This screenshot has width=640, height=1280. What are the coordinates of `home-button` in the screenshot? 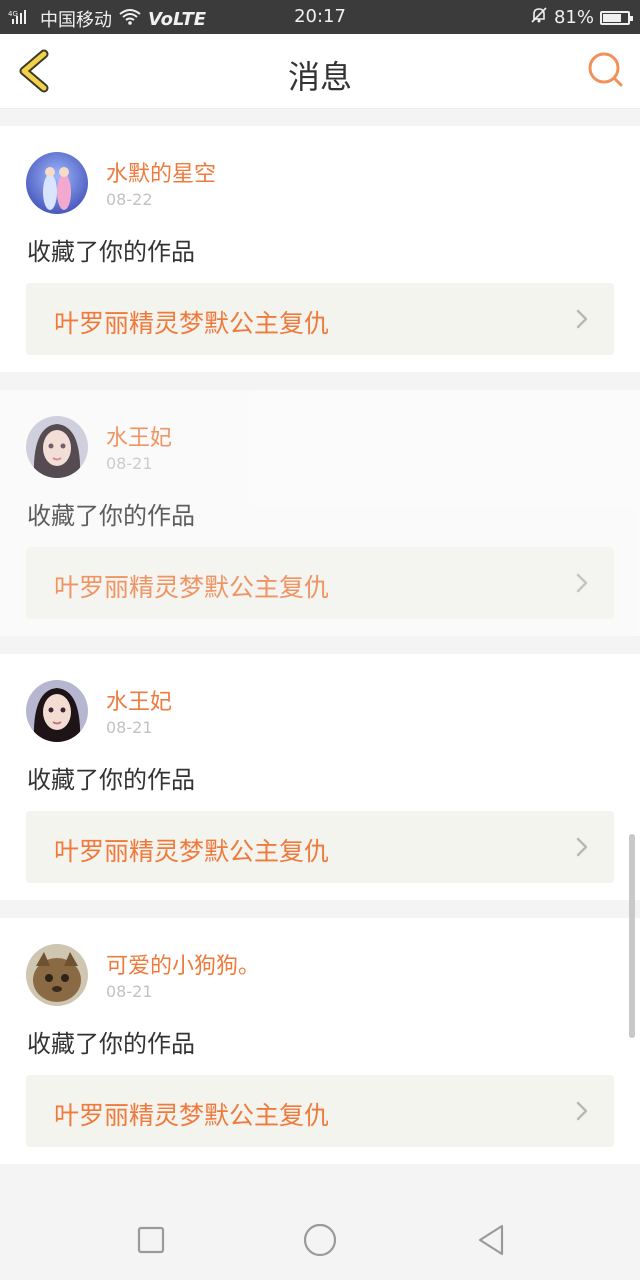 It's located at (320, 1240).